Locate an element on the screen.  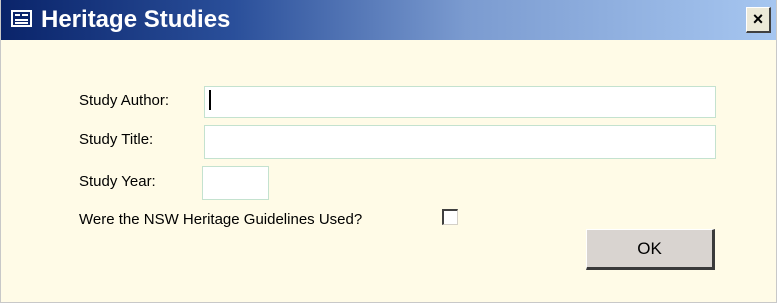
close-button: × is located at coordinates (758, 20).